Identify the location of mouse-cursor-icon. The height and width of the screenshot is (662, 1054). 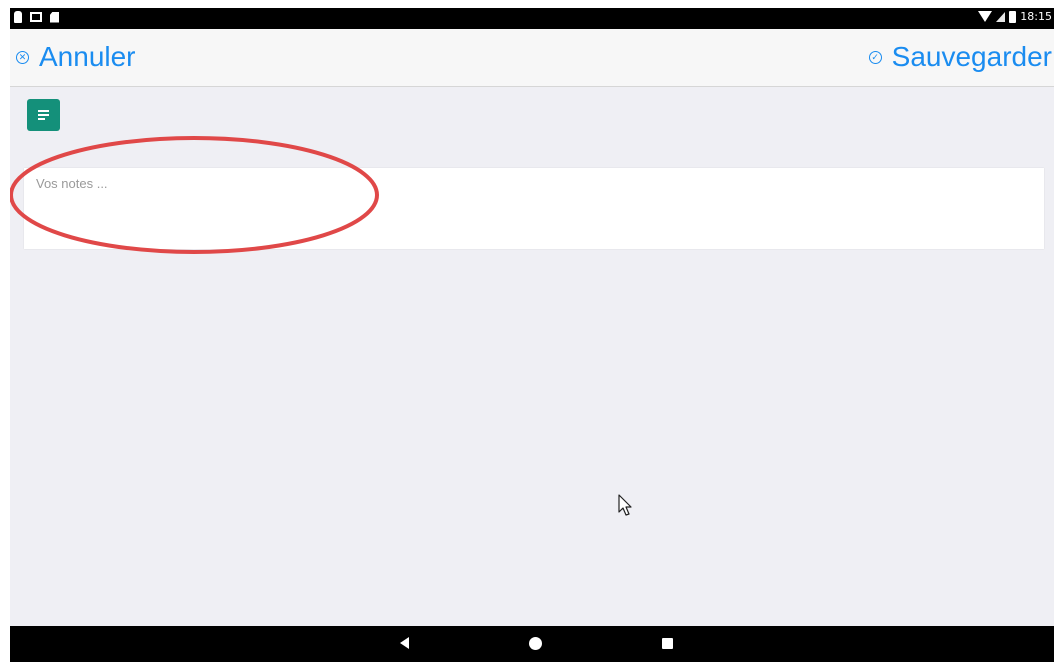
(625, 505).